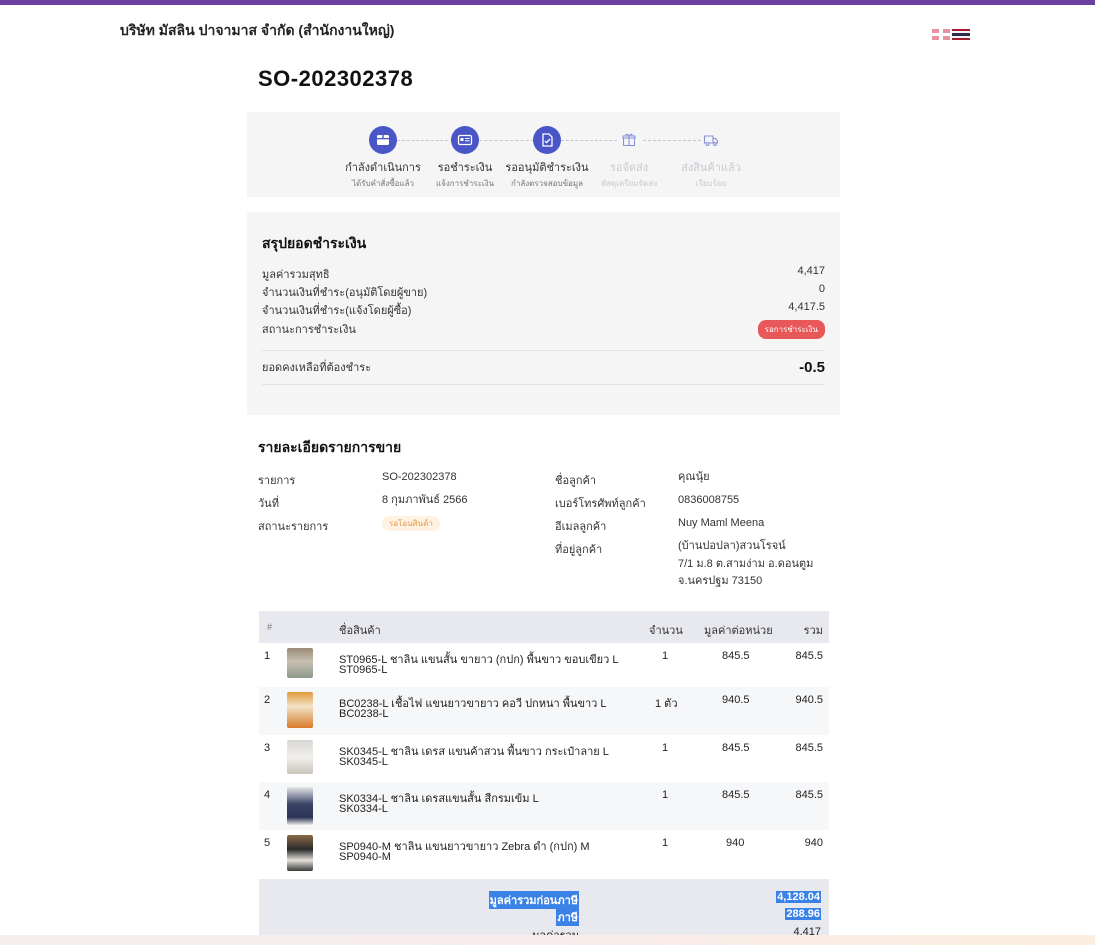  I want to click on sale-status-label: สถานะรายการ, so click(293, 527).